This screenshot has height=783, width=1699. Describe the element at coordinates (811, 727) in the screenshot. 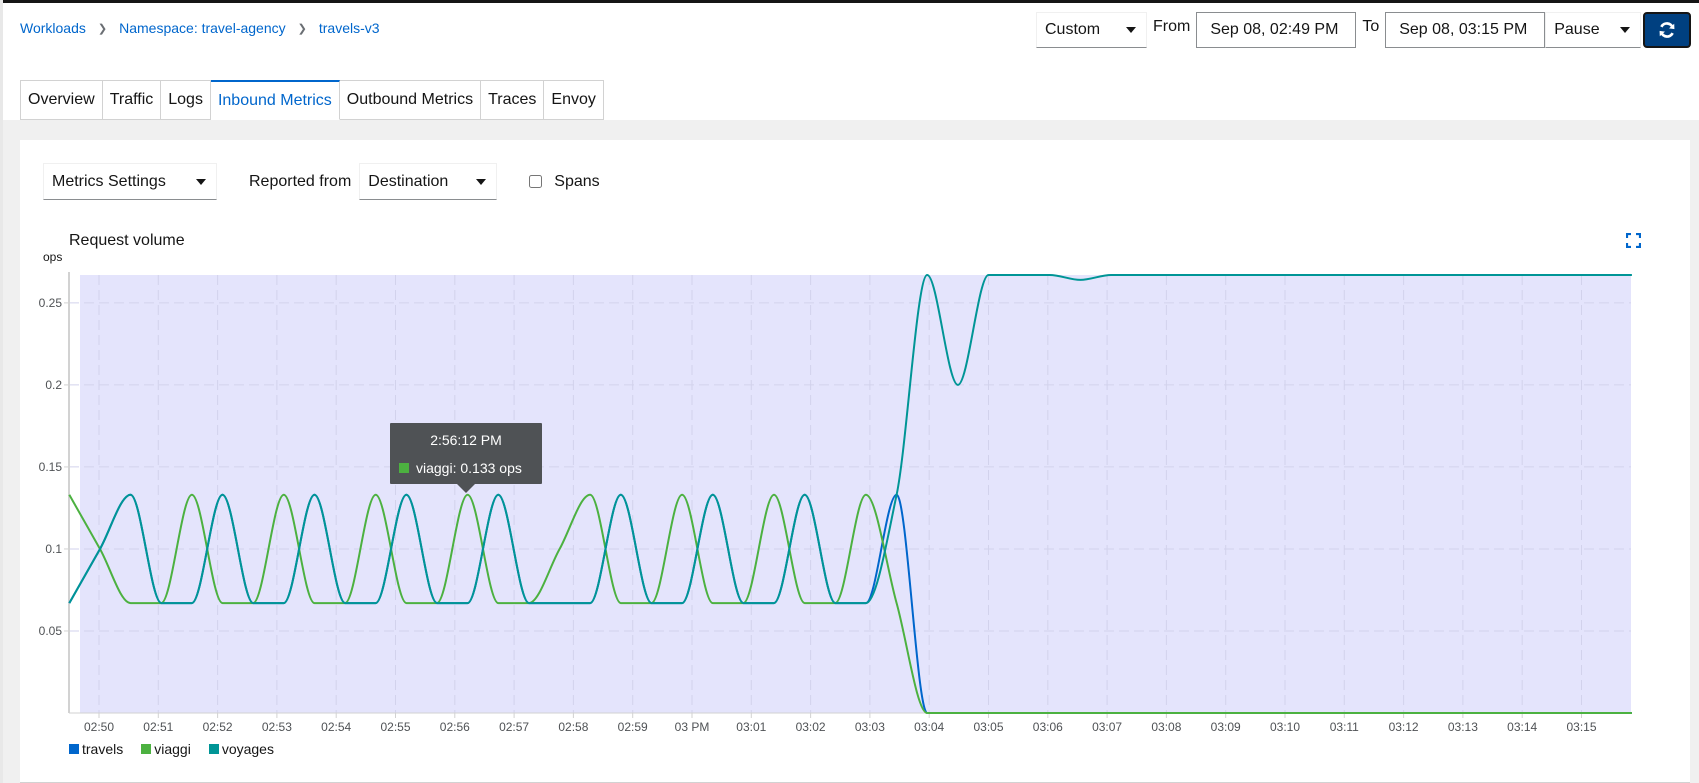

I see `x-tick-label: 03:02` at that location.